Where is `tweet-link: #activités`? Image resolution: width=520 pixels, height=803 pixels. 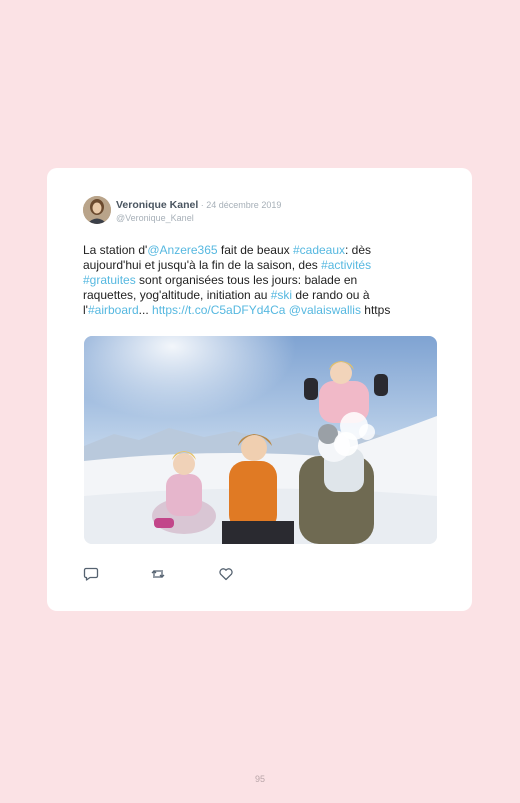
tweet-link: #activités is located at coordinates (346, 265).